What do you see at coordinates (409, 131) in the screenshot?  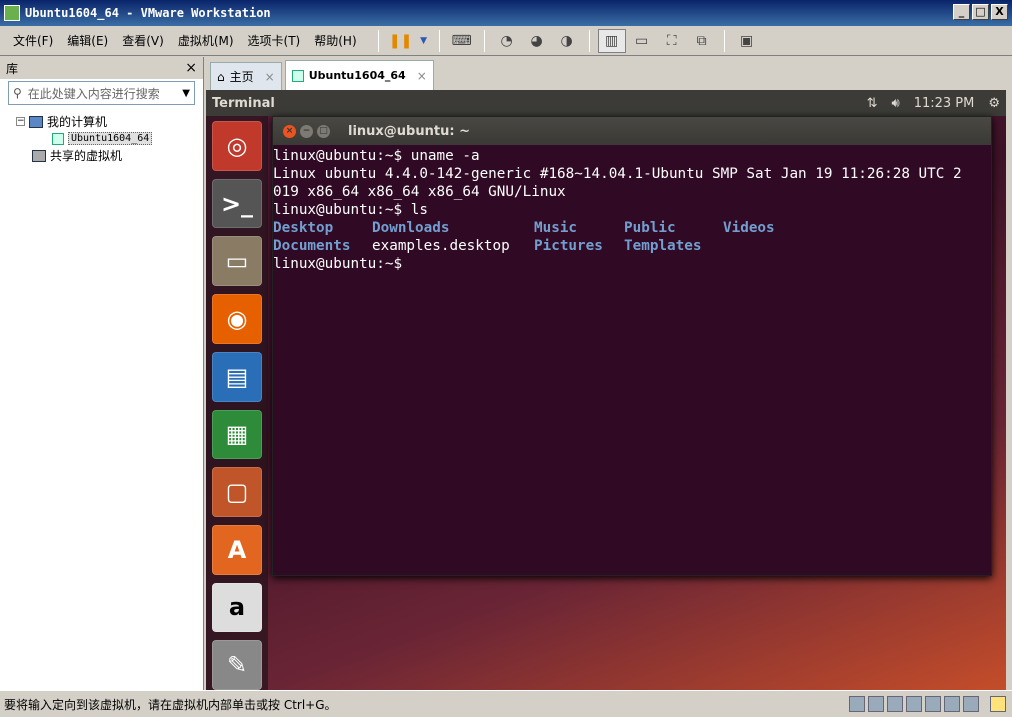 I see `terminal-title: linux@ubuntu: ~` at bounding box center [409, 131].